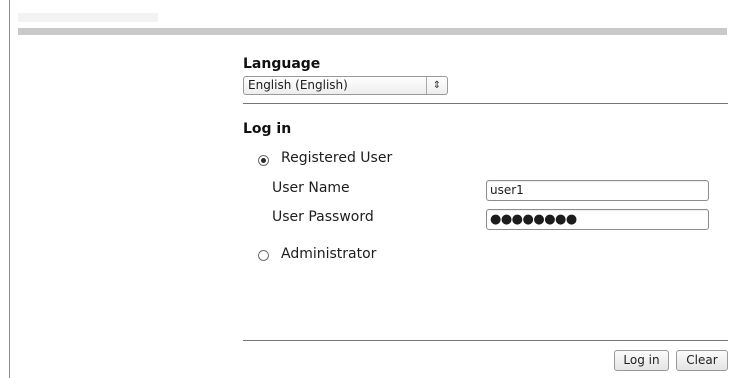 This screenshot has width=744, height=378. What do you see at coordinates (282, 64) in the screenshot?
I see `language-heading: Language` at bounding box center [282, 64].